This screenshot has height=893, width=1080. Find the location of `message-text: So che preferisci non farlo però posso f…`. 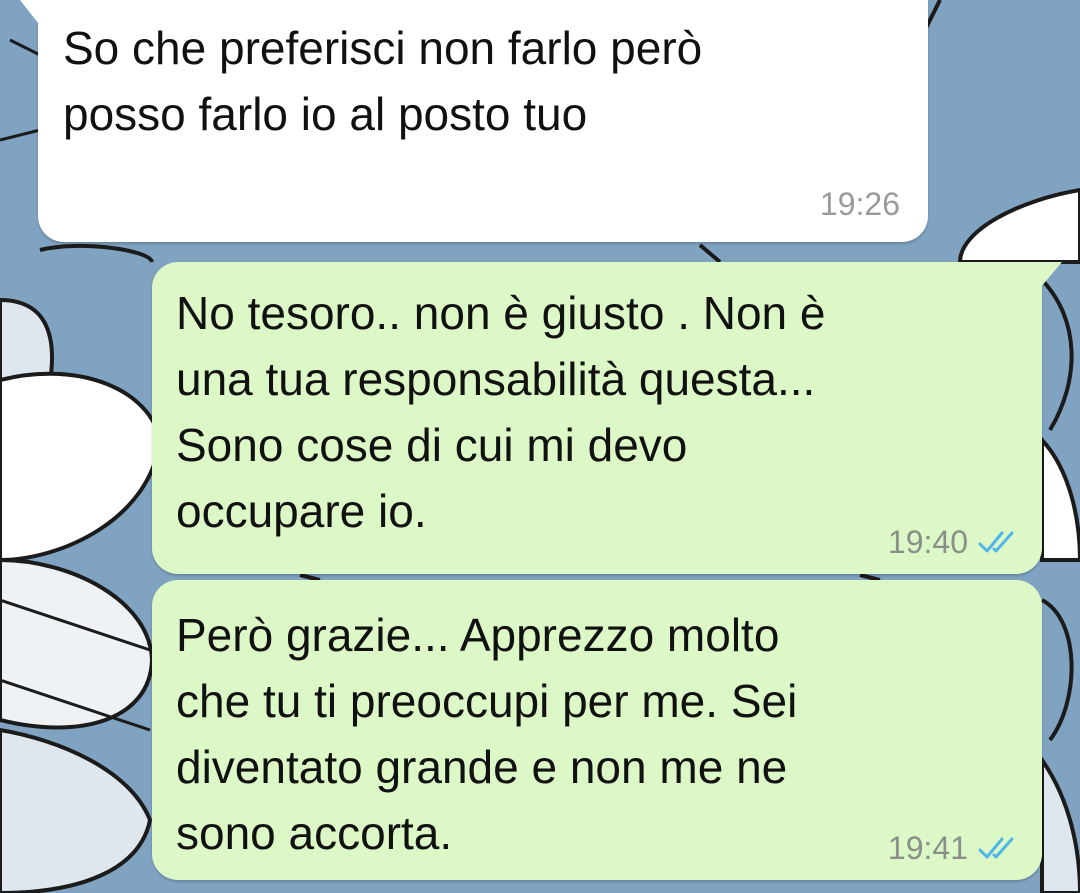

message-text: So che preferisci non farlo però posso f… is located at coordinates (383, 81).